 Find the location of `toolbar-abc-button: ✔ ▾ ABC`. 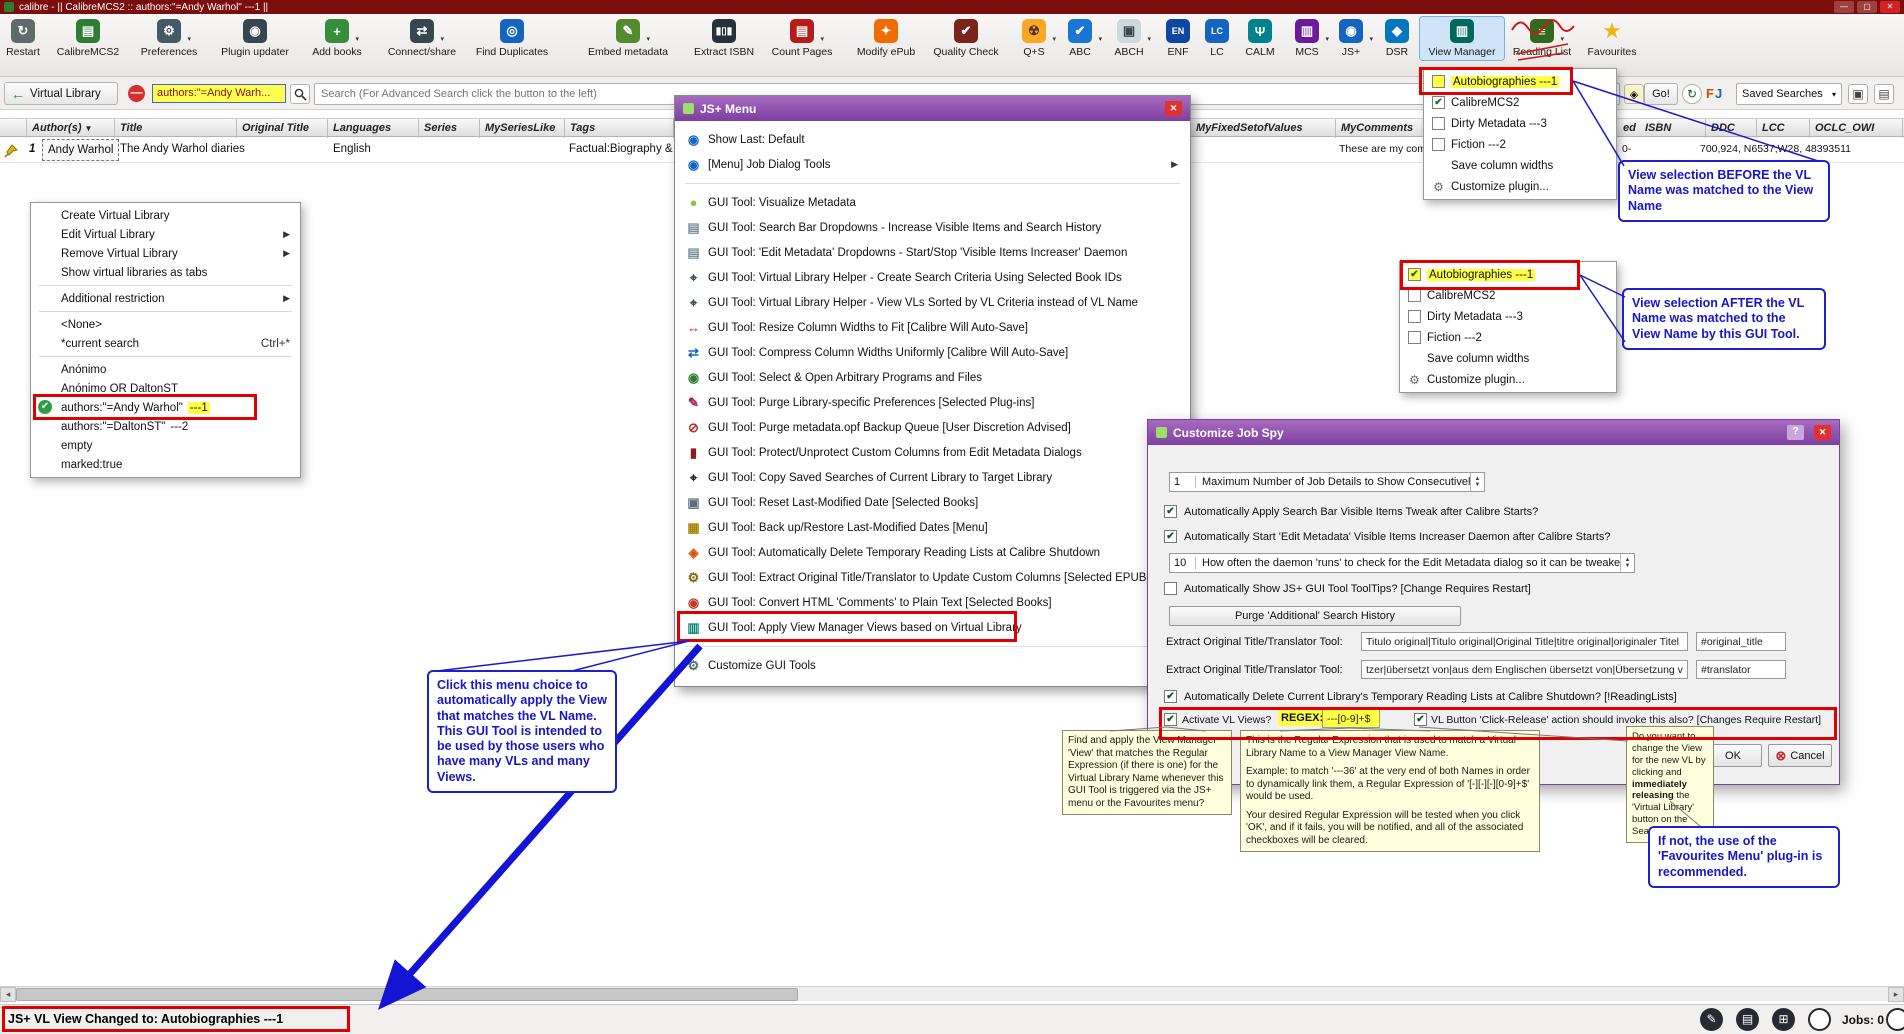

toolbar-abc-button: ✔ ▾ ABC is located at coordinates (1080, 38).